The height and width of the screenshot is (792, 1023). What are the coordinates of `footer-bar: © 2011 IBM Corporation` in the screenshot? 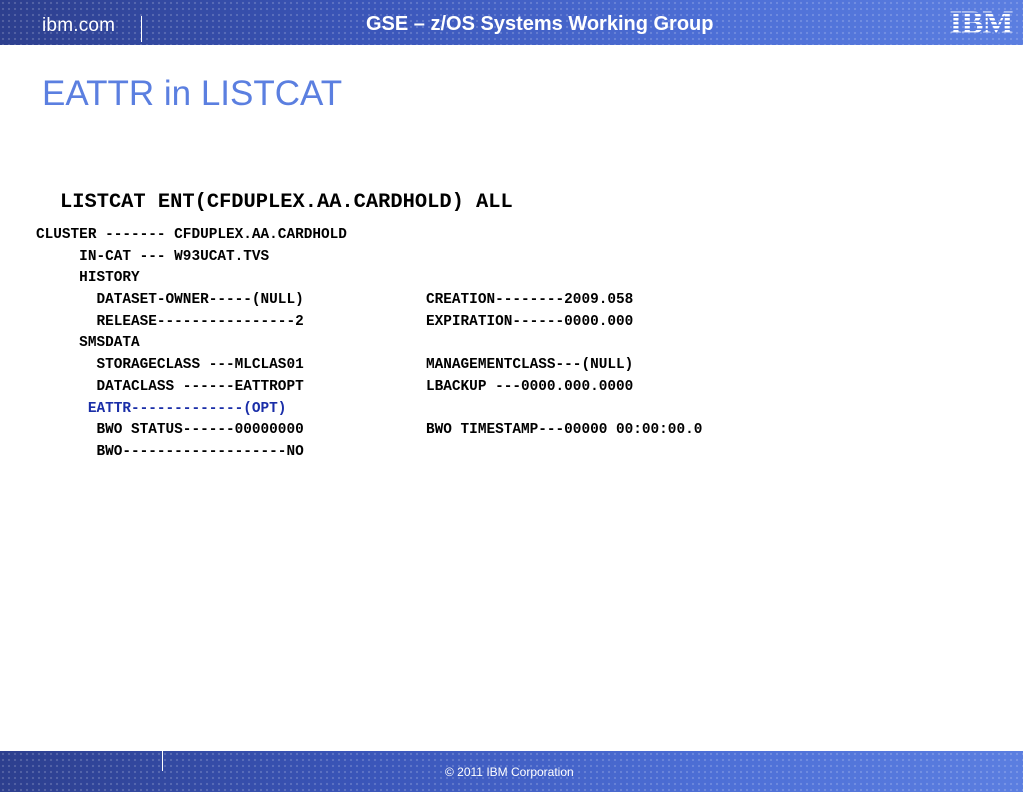 It's located at (511, 771).